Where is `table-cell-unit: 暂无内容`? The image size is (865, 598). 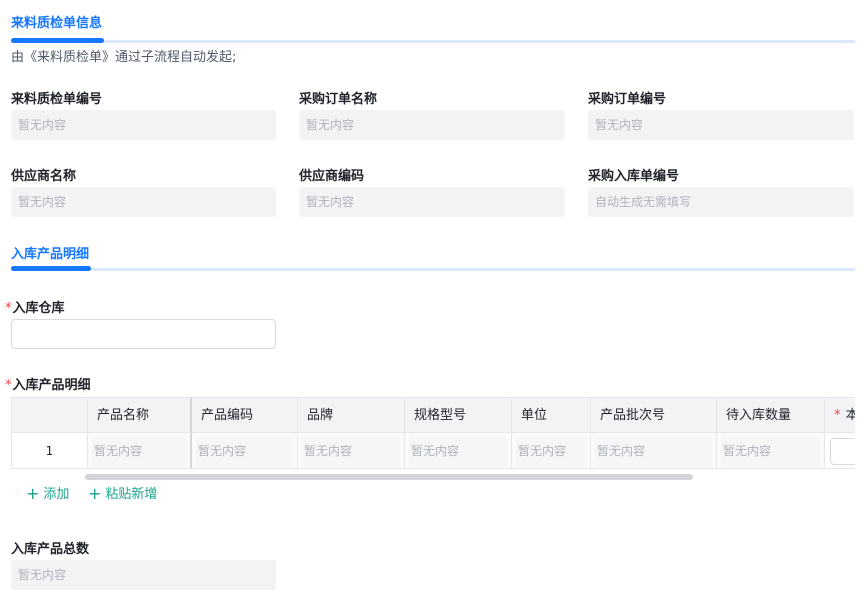
table-cell-unit: 暂无内容 is located at coordinates (551, 450).